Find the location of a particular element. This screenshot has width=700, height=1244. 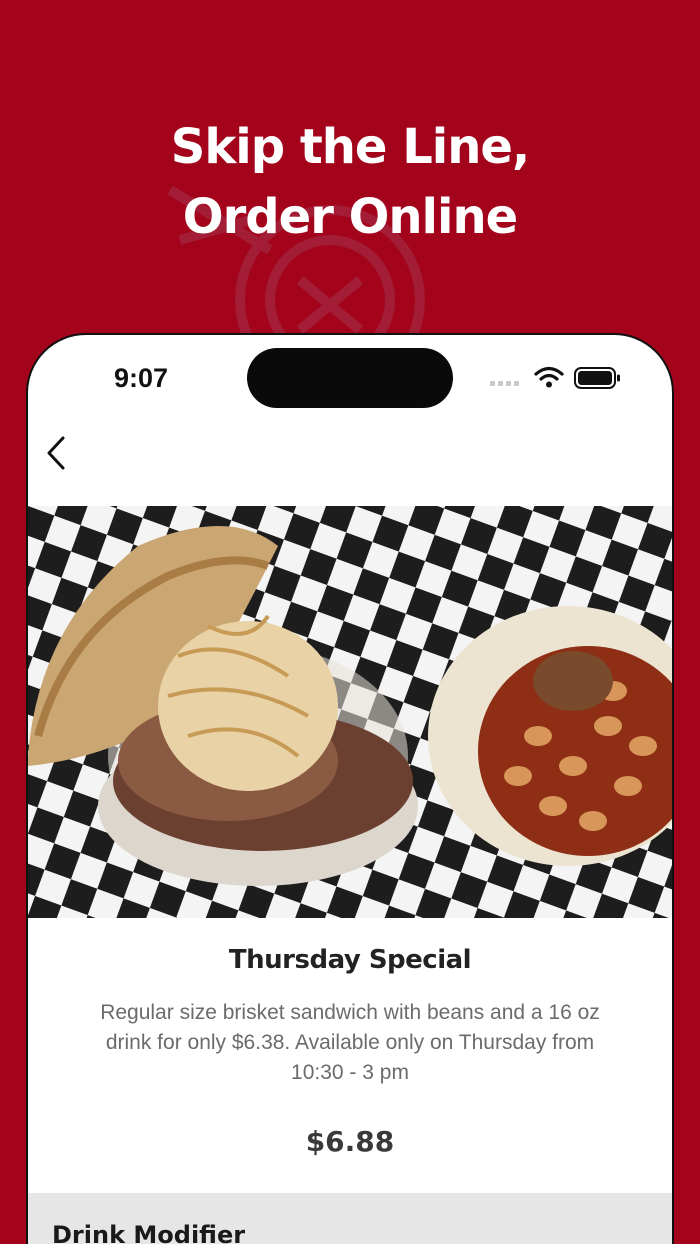

chevron-left-icon is located at coordinates (56, 453).